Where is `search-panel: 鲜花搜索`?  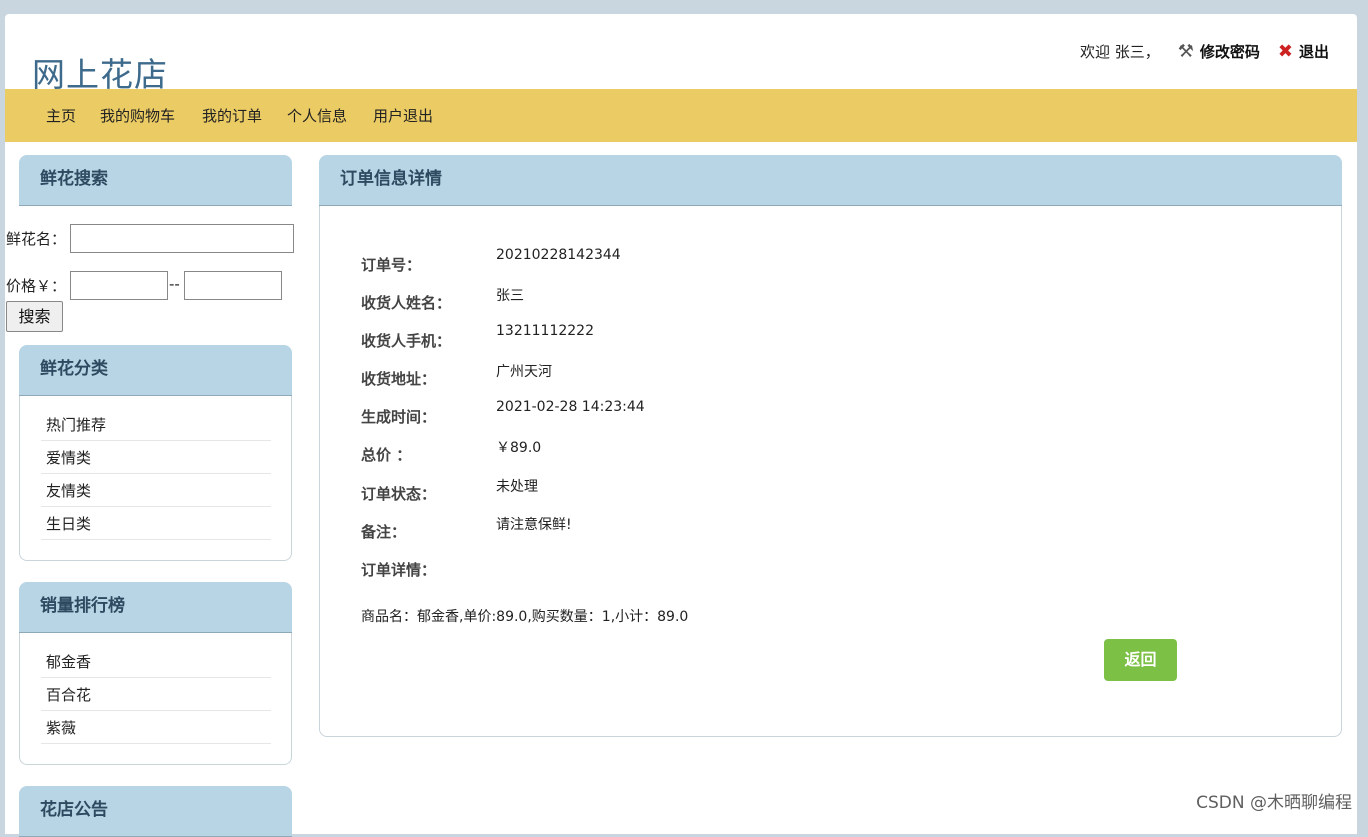 search-panel: 鲜花搜索 is located at coordinates (155, 180).